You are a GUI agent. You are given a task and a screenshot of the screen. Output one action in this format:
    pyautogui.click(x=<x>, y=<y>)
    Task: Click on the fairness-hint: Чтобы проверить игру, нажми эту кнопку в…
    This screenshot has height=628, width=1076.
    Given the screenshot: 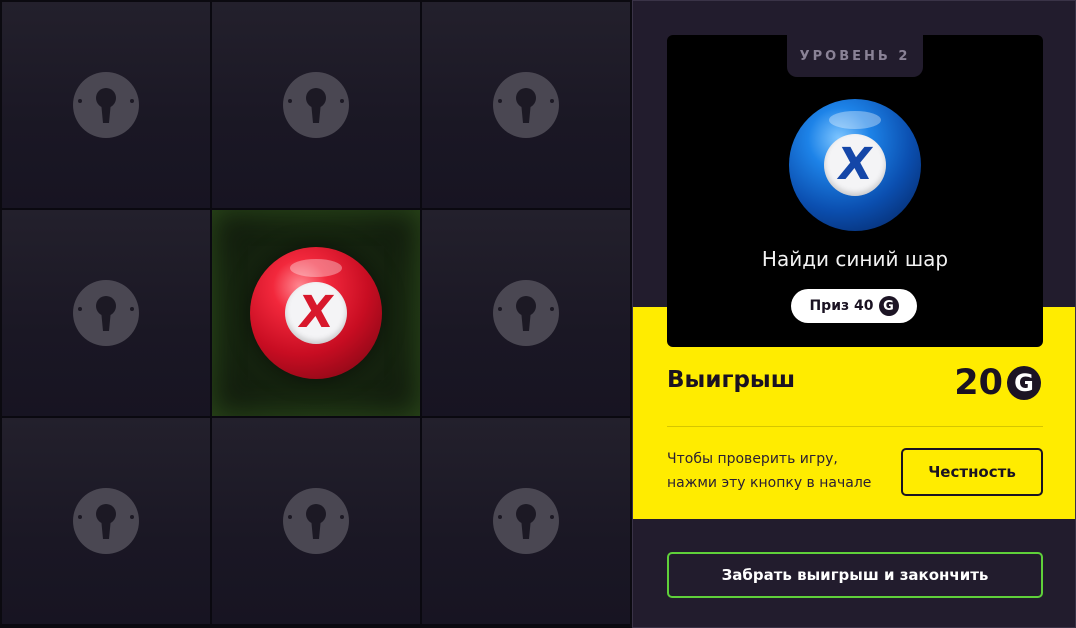 What is the action you would take?
    pyautogui.click(x=769, y=471)
    